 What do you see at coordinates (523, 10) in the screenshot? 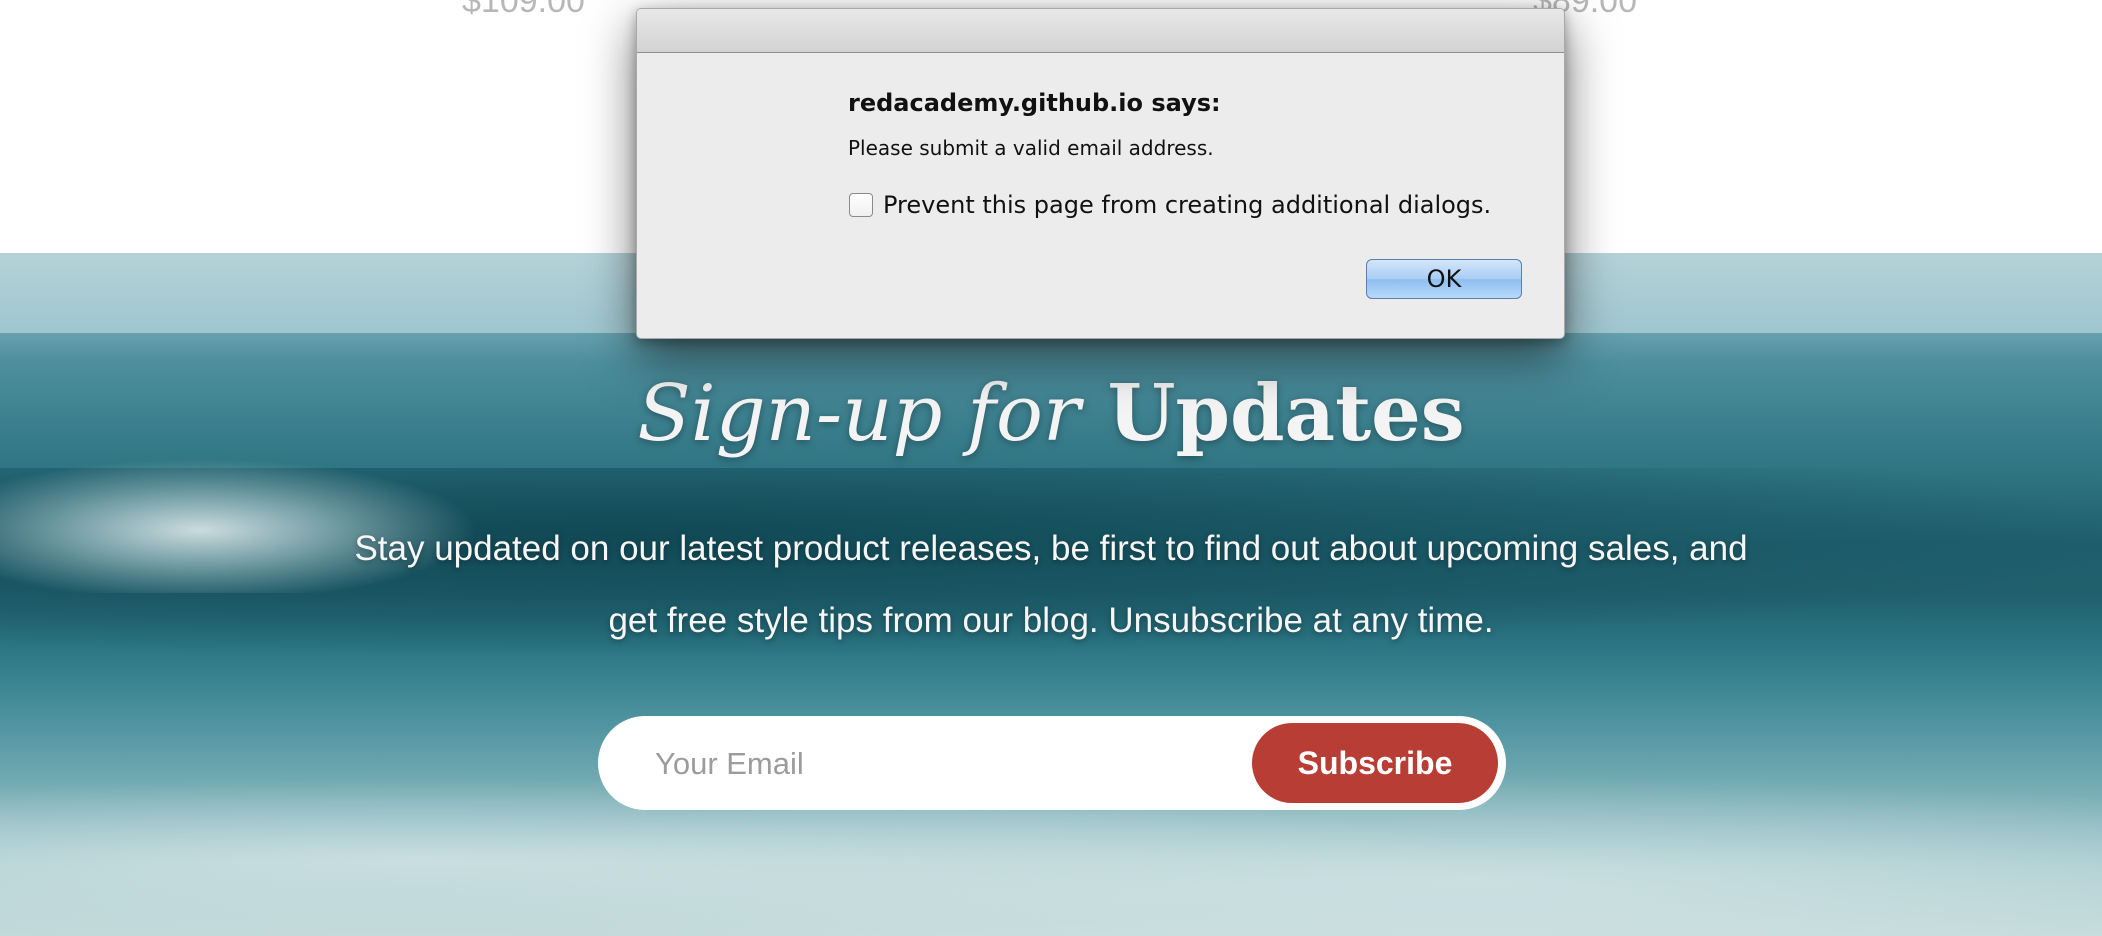
I see `product-price: $109.00` at bounding box center [523, 10].